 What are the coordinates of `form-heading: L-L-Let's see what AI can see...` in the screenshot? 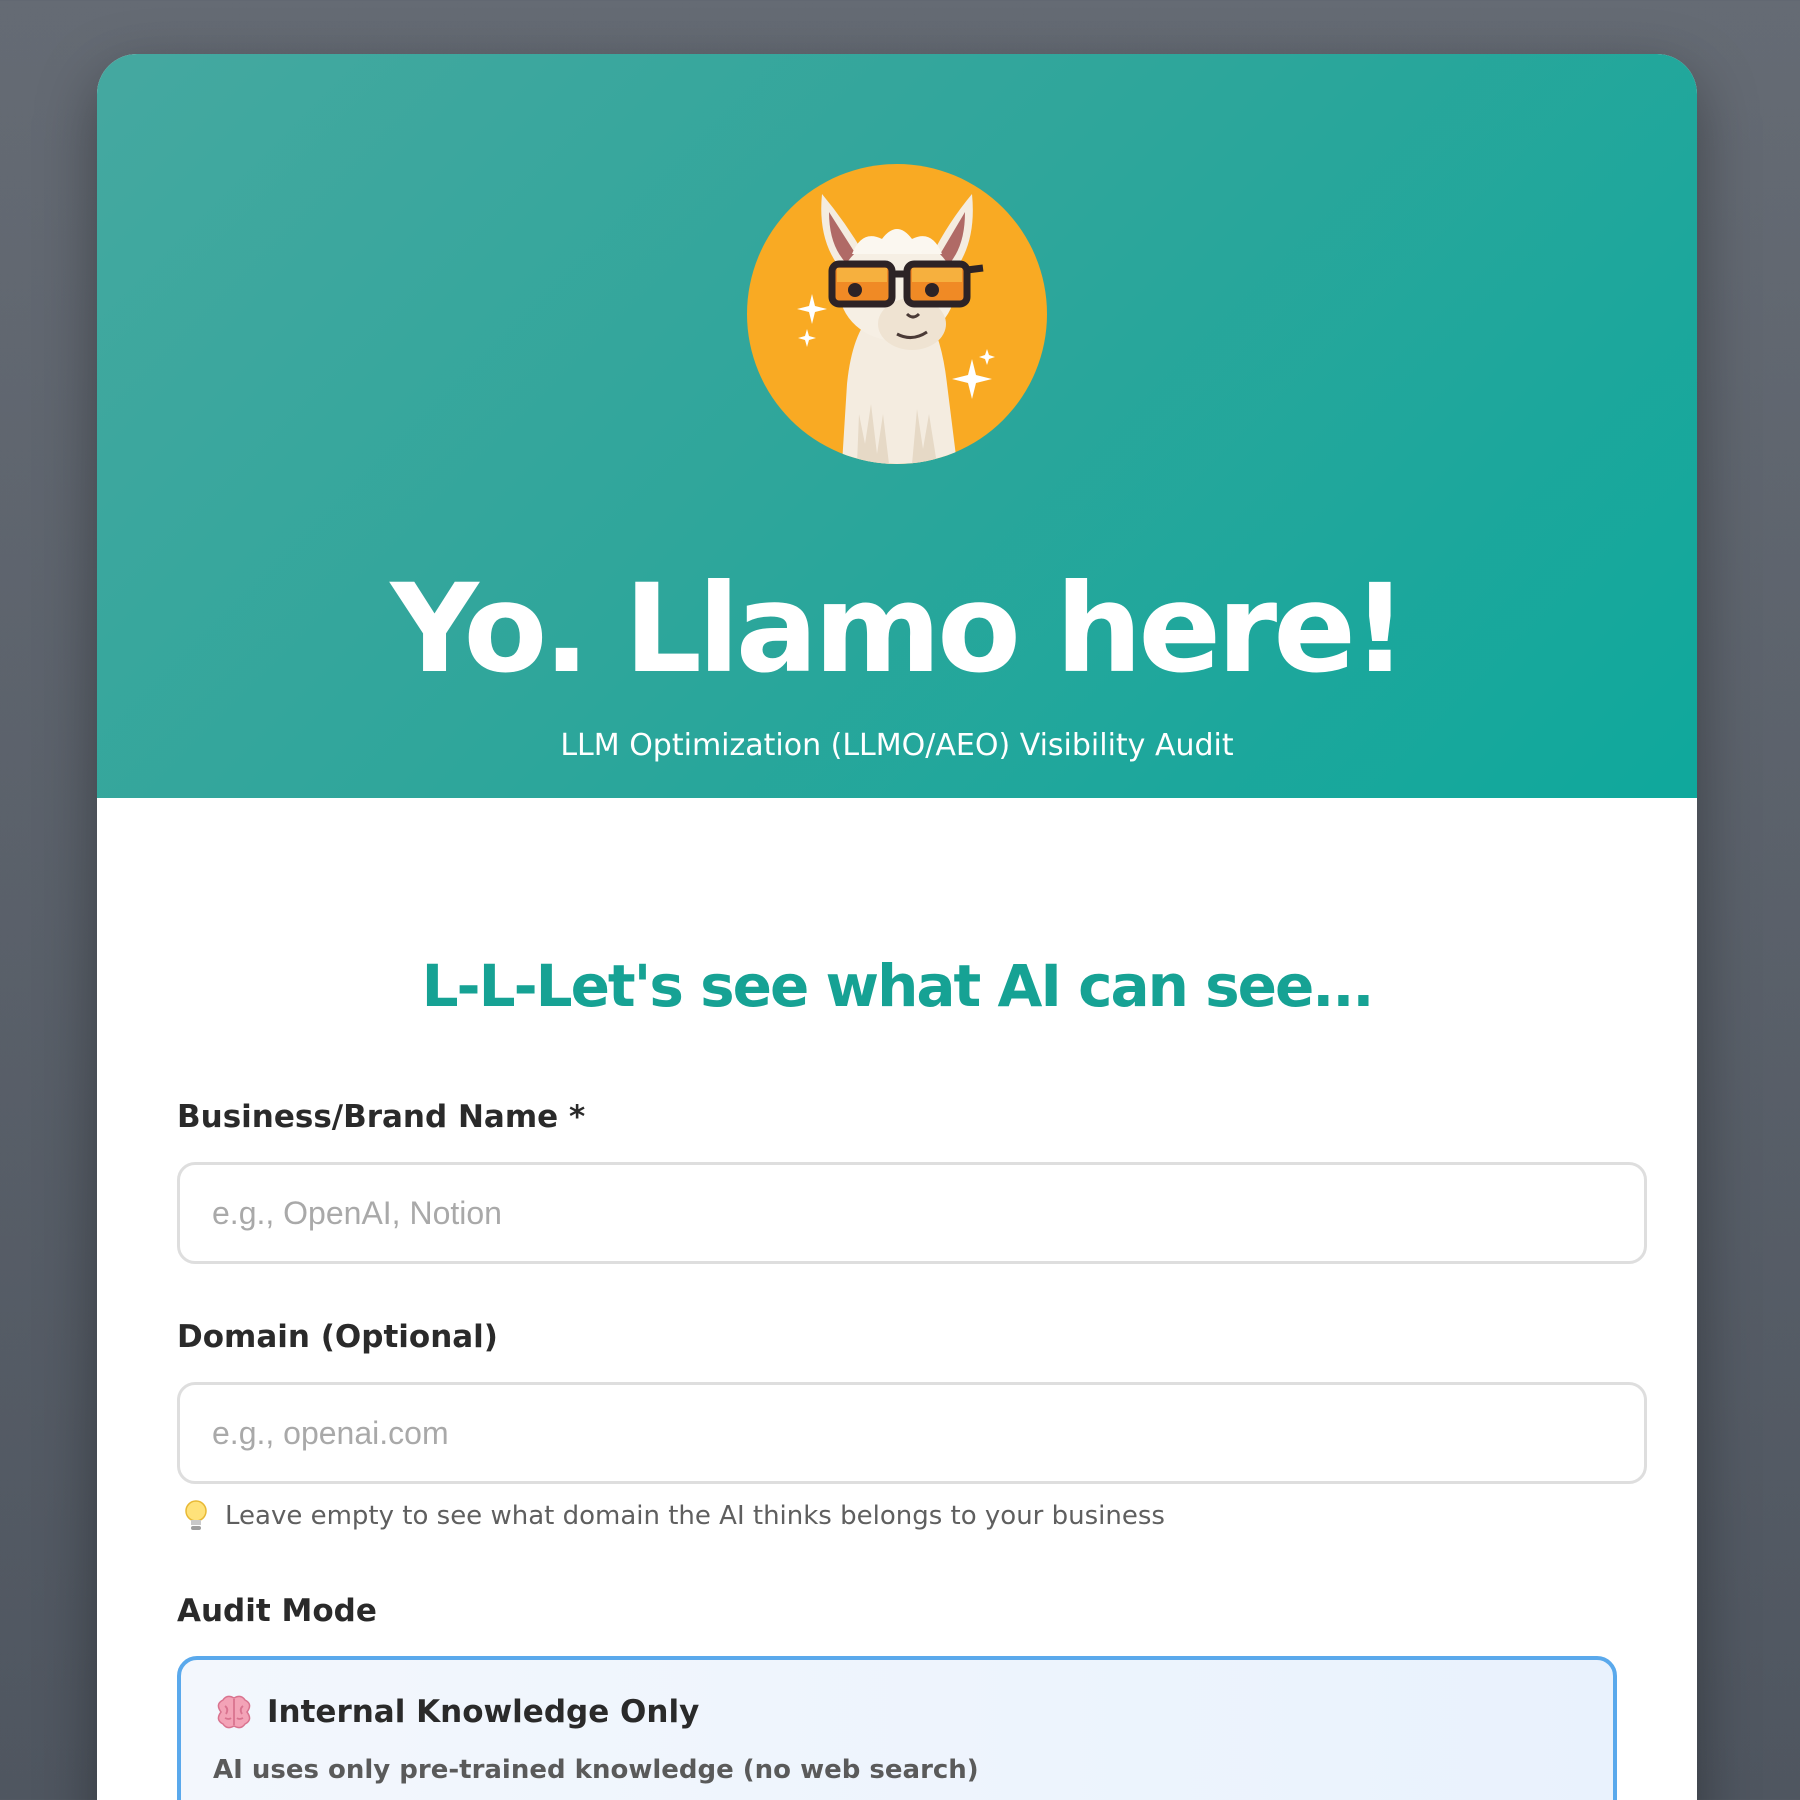 It's located at (898, 986).